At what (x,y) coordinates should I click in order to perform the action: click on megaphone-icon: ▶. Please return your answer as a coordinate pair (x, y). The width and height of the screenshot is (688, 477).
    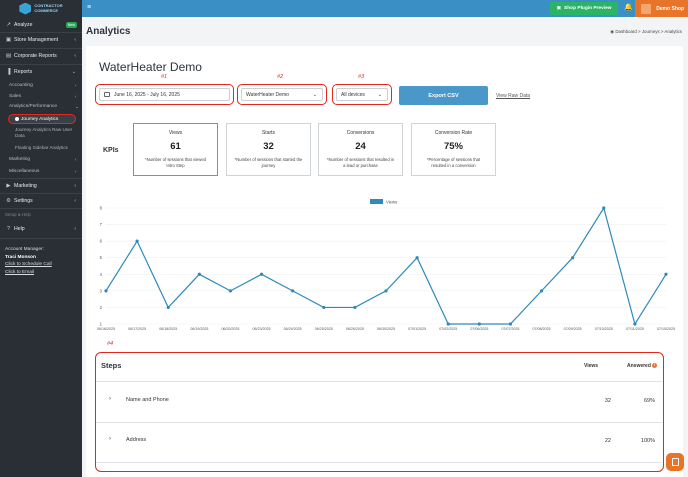
    Looking at the image, I should click on (8, 186).